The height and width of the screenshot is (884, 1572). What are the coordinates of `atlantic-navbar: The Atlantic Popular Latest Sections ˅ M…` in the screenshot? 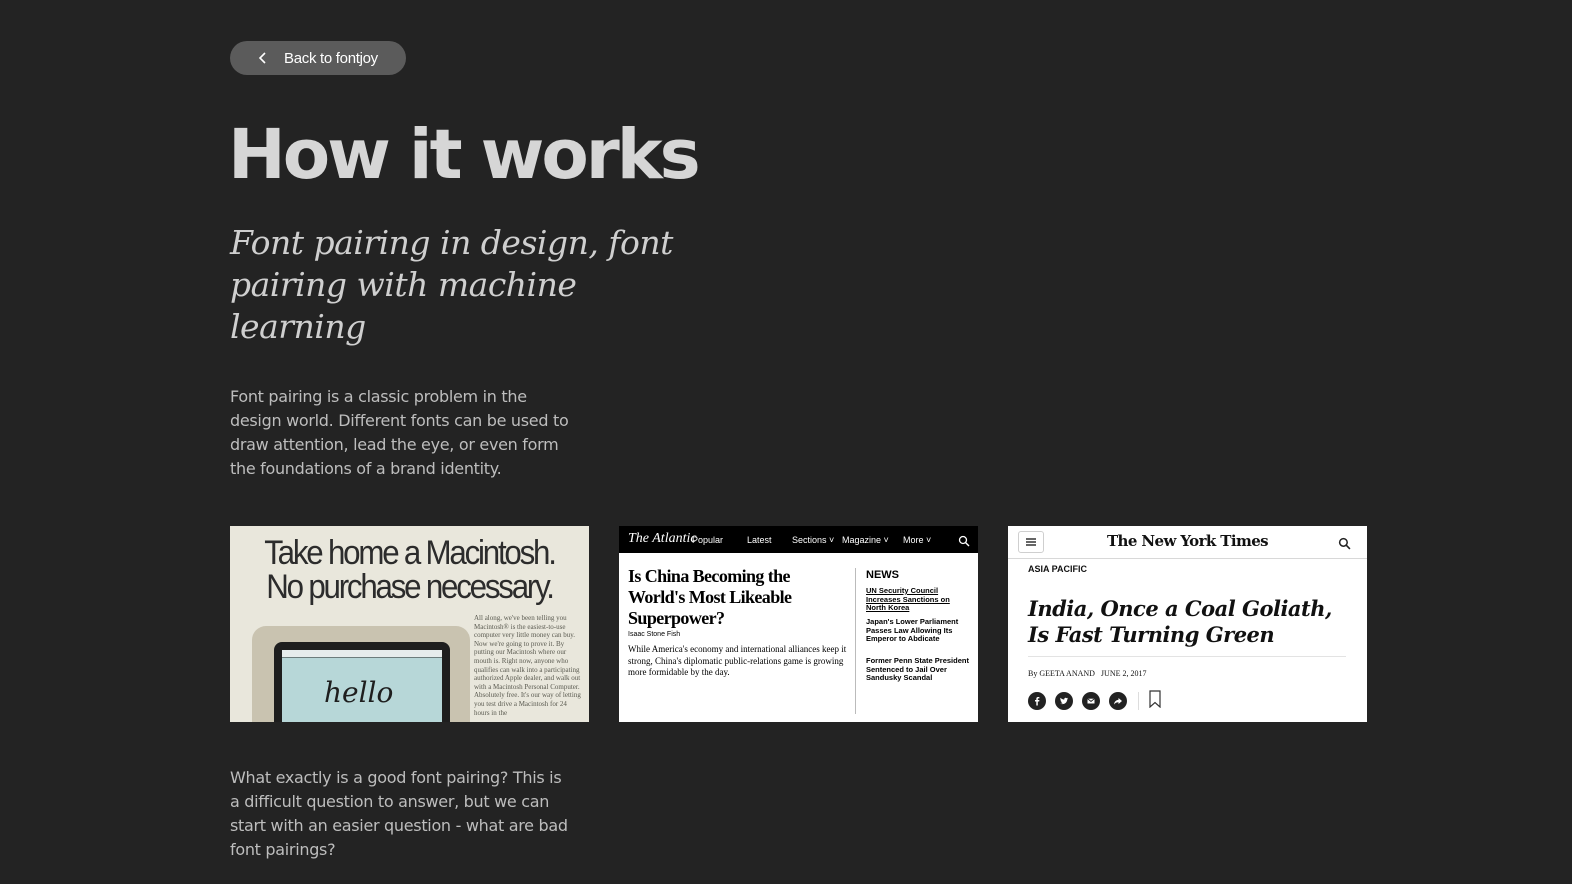 It's located at (798, 539).